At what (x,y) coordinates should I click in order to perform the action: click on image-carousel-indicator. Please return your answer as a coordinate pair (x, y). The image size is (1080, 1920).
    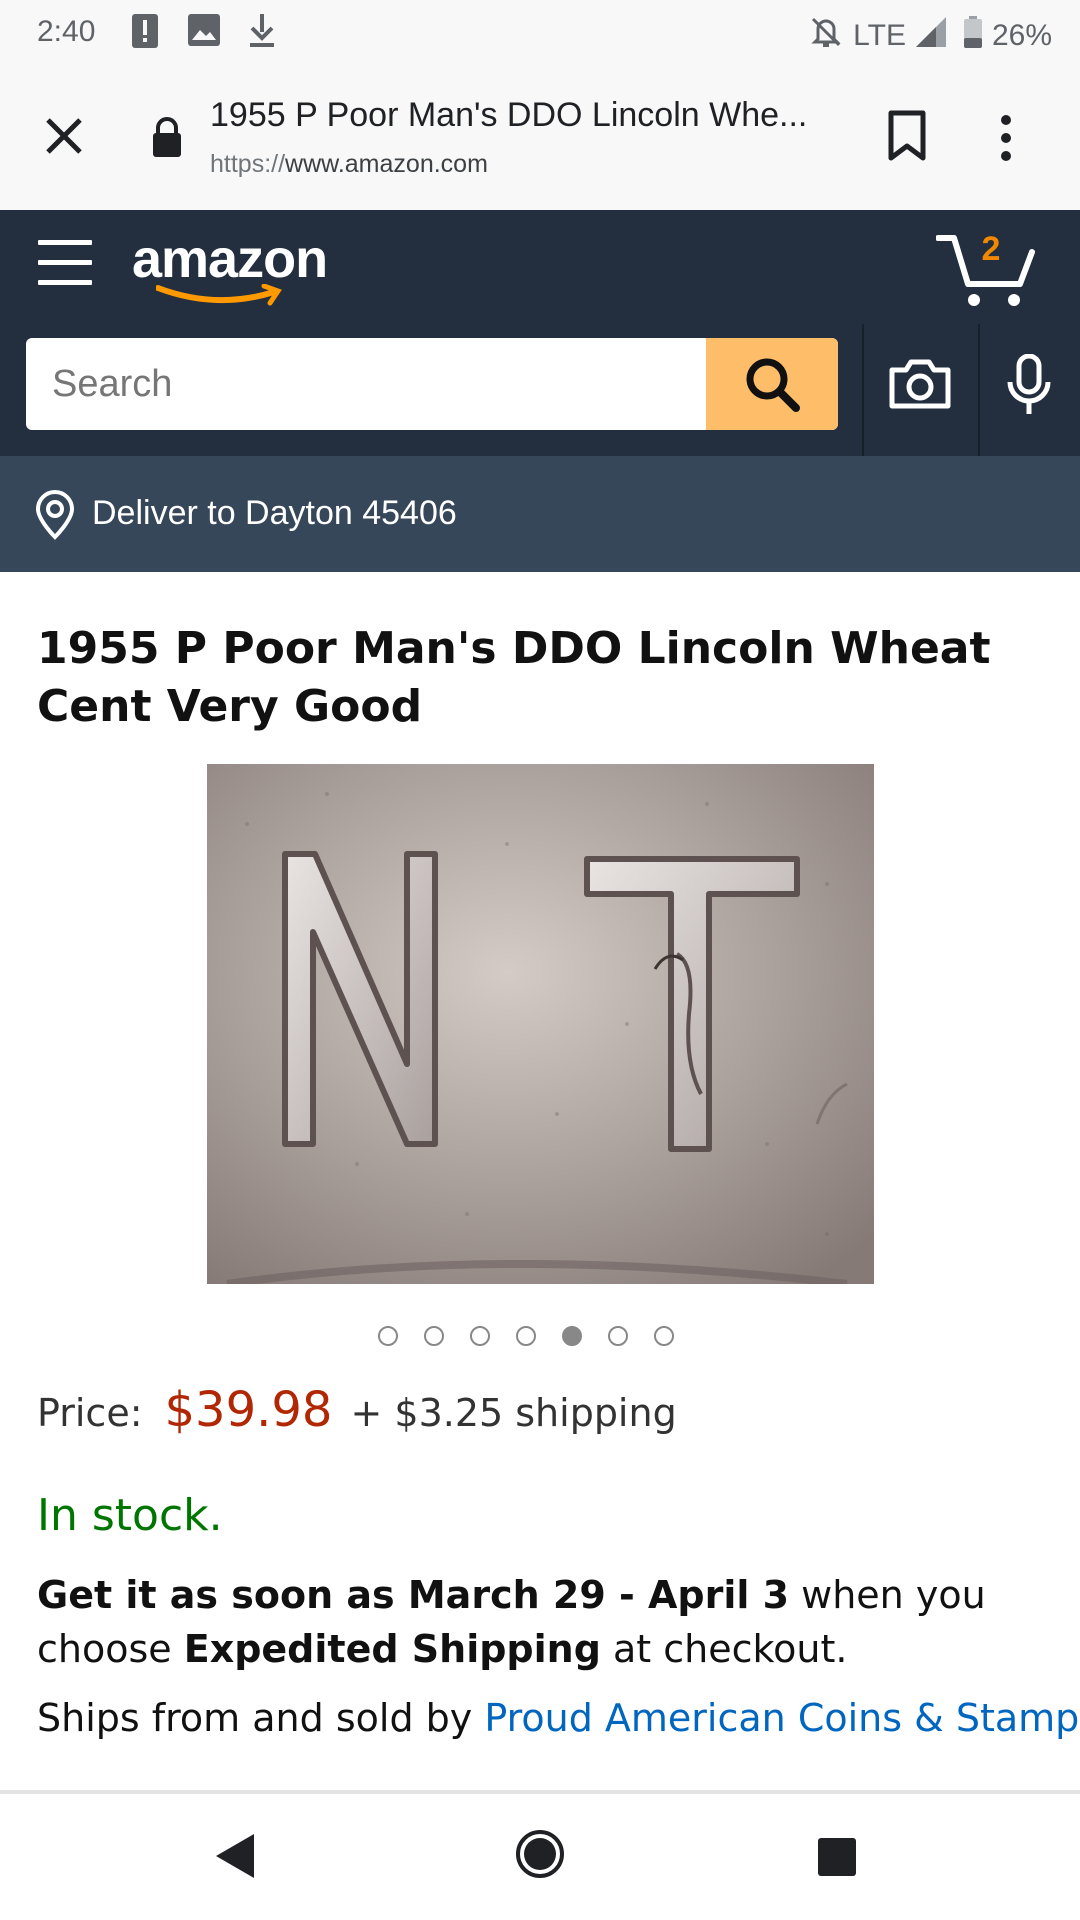
    Looking at the image, I should click on (526, 1336).